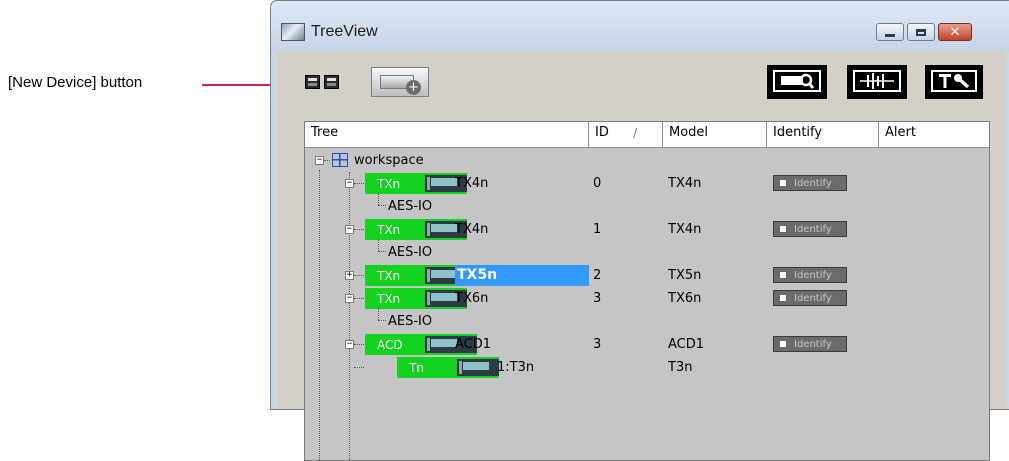  I want to click on expand-icon: +, so click(349, 275).